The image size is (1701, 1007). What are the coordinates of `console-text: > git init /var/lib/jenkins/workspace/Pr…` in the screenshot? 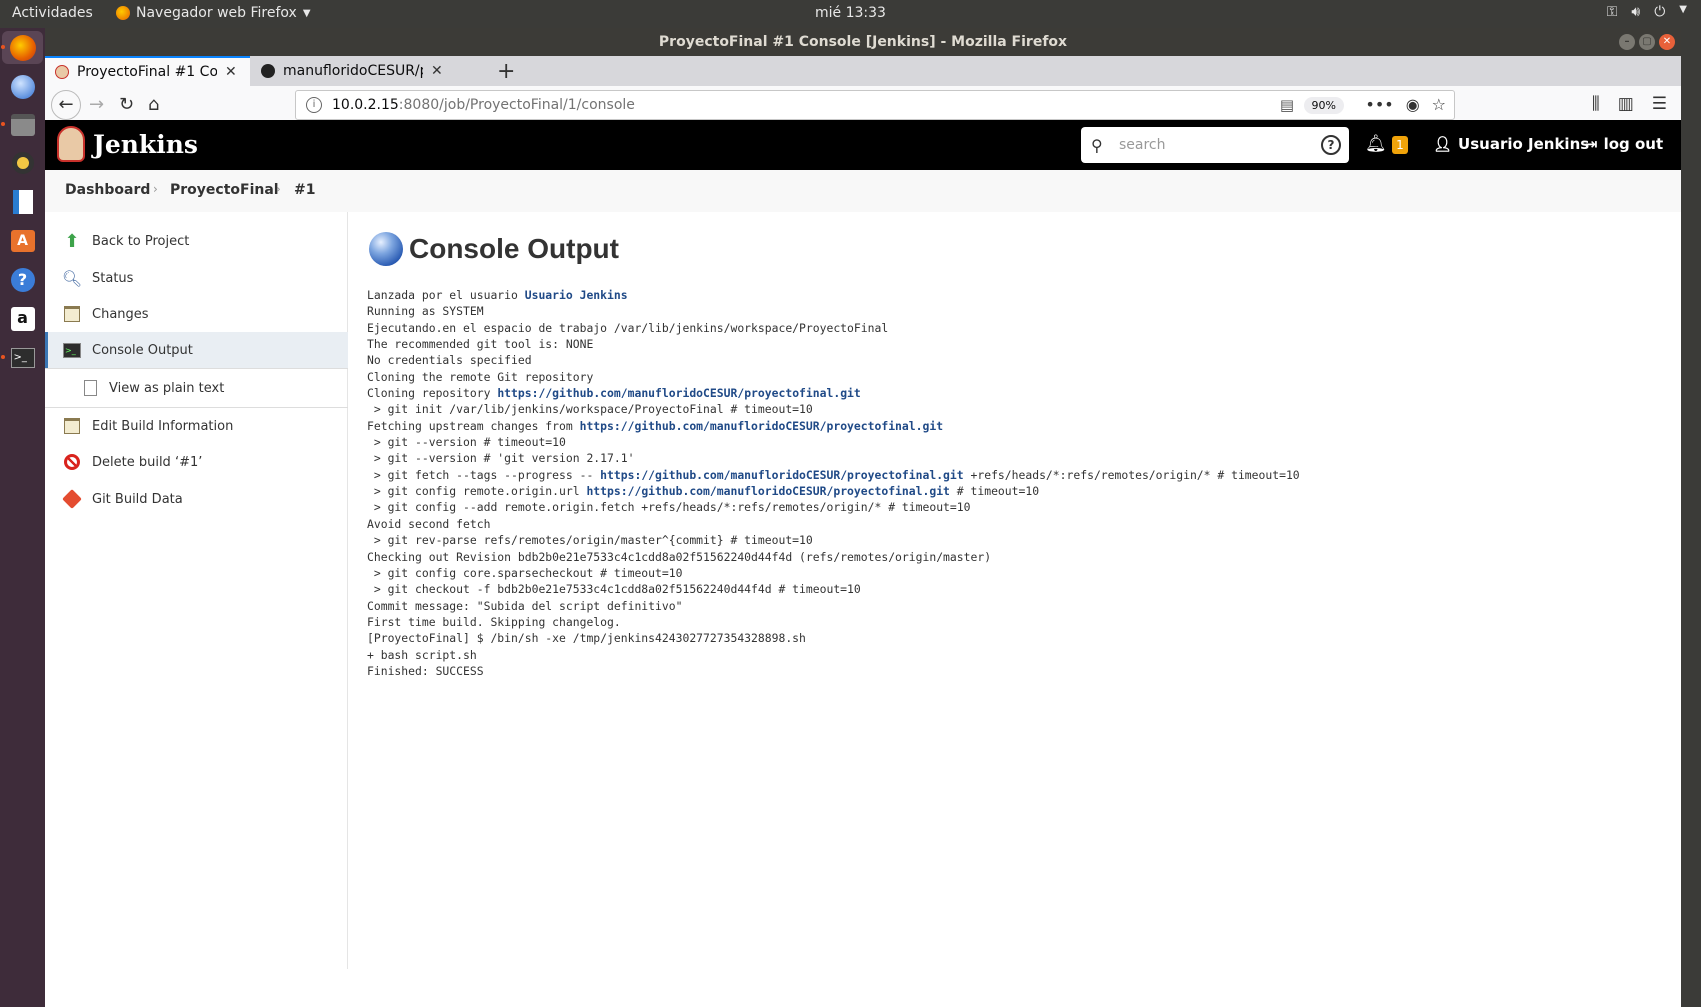 It's located at (590, 409).